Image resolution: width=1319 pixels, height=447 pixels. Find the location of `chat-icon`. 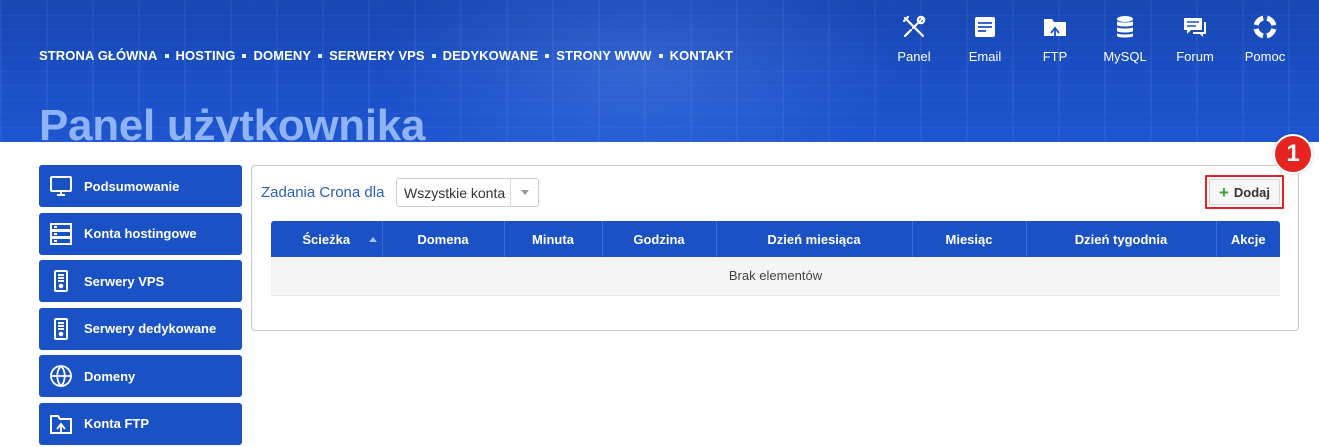

chat-icon is located at coordinates (1195, 27).